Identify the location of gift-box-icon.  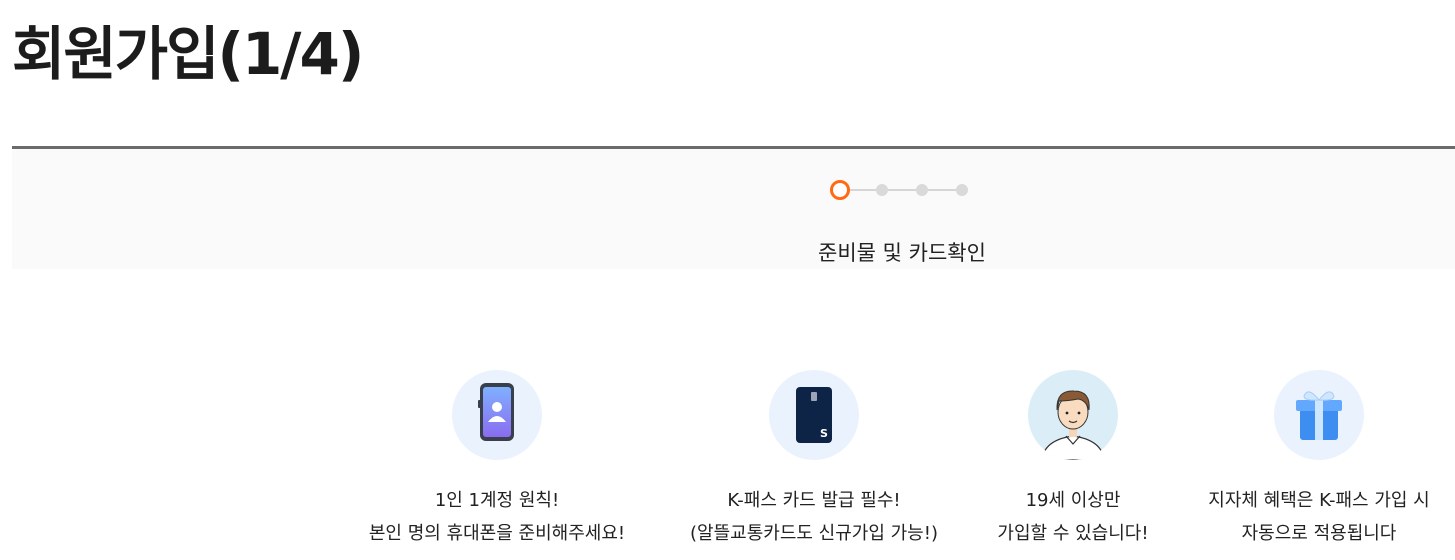
(1319, 415).